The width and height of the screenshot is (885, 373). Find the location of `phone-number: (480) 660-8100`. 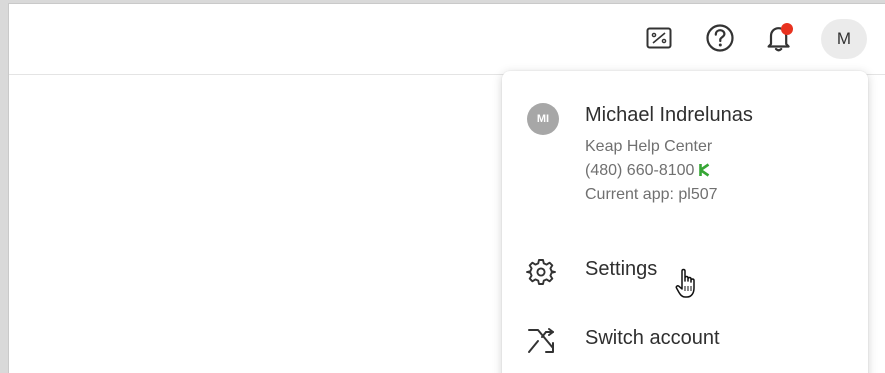

phone-number: (480) 660-8100 is located at coordinates (640, 170).